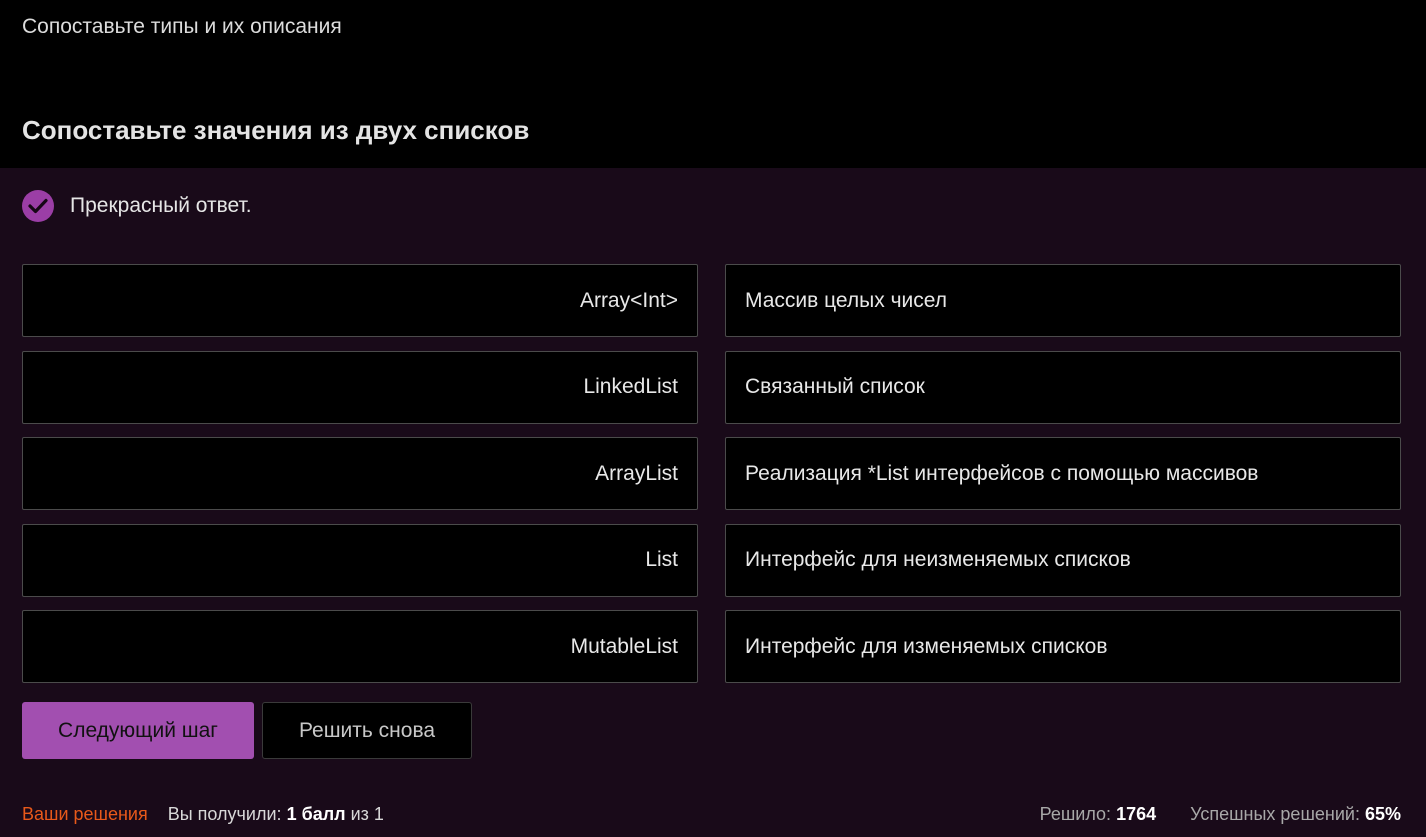 The height and width of the screenshot is (837, 1426). What do you see at coordinates (711, 387) in the screenshot?
I see `pair-row: LinkedList Связанный список` at bounding box center [711, 387].